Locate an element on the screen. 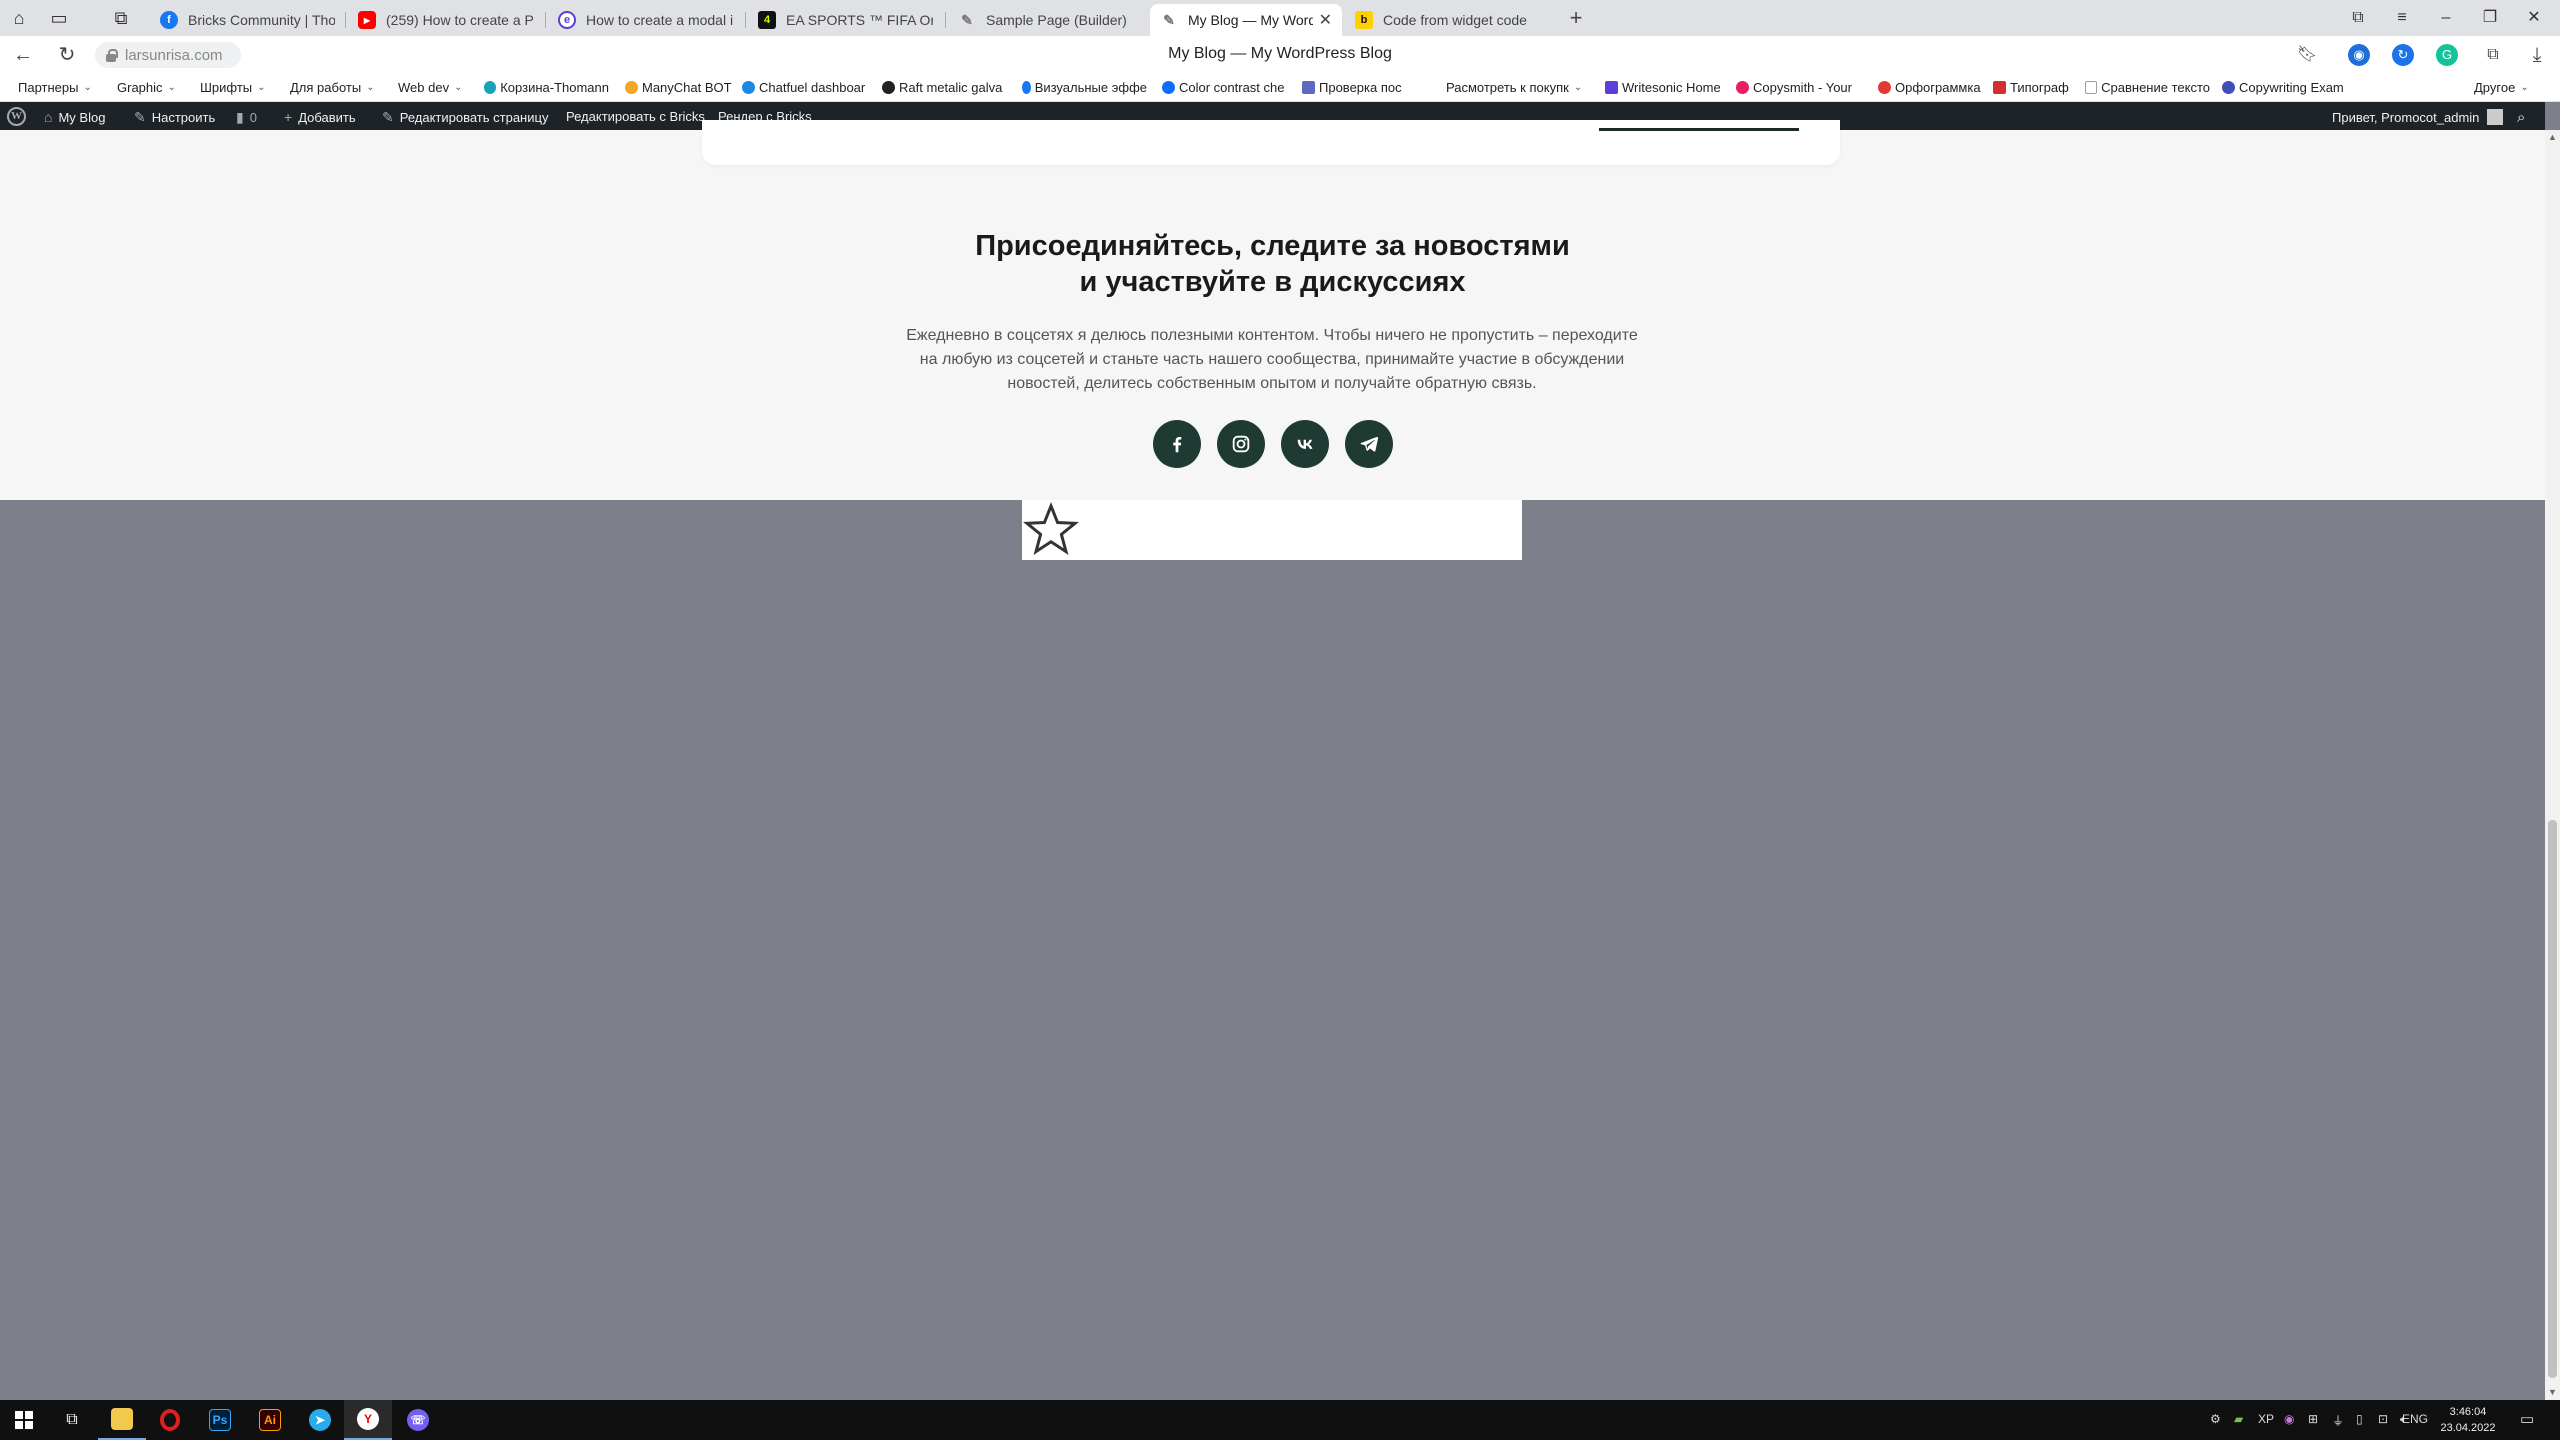 The width and height of the screenshot is (2560, 1440). tab-code-widget: b Code from widget code bl is located at coordinates (1442, 20).